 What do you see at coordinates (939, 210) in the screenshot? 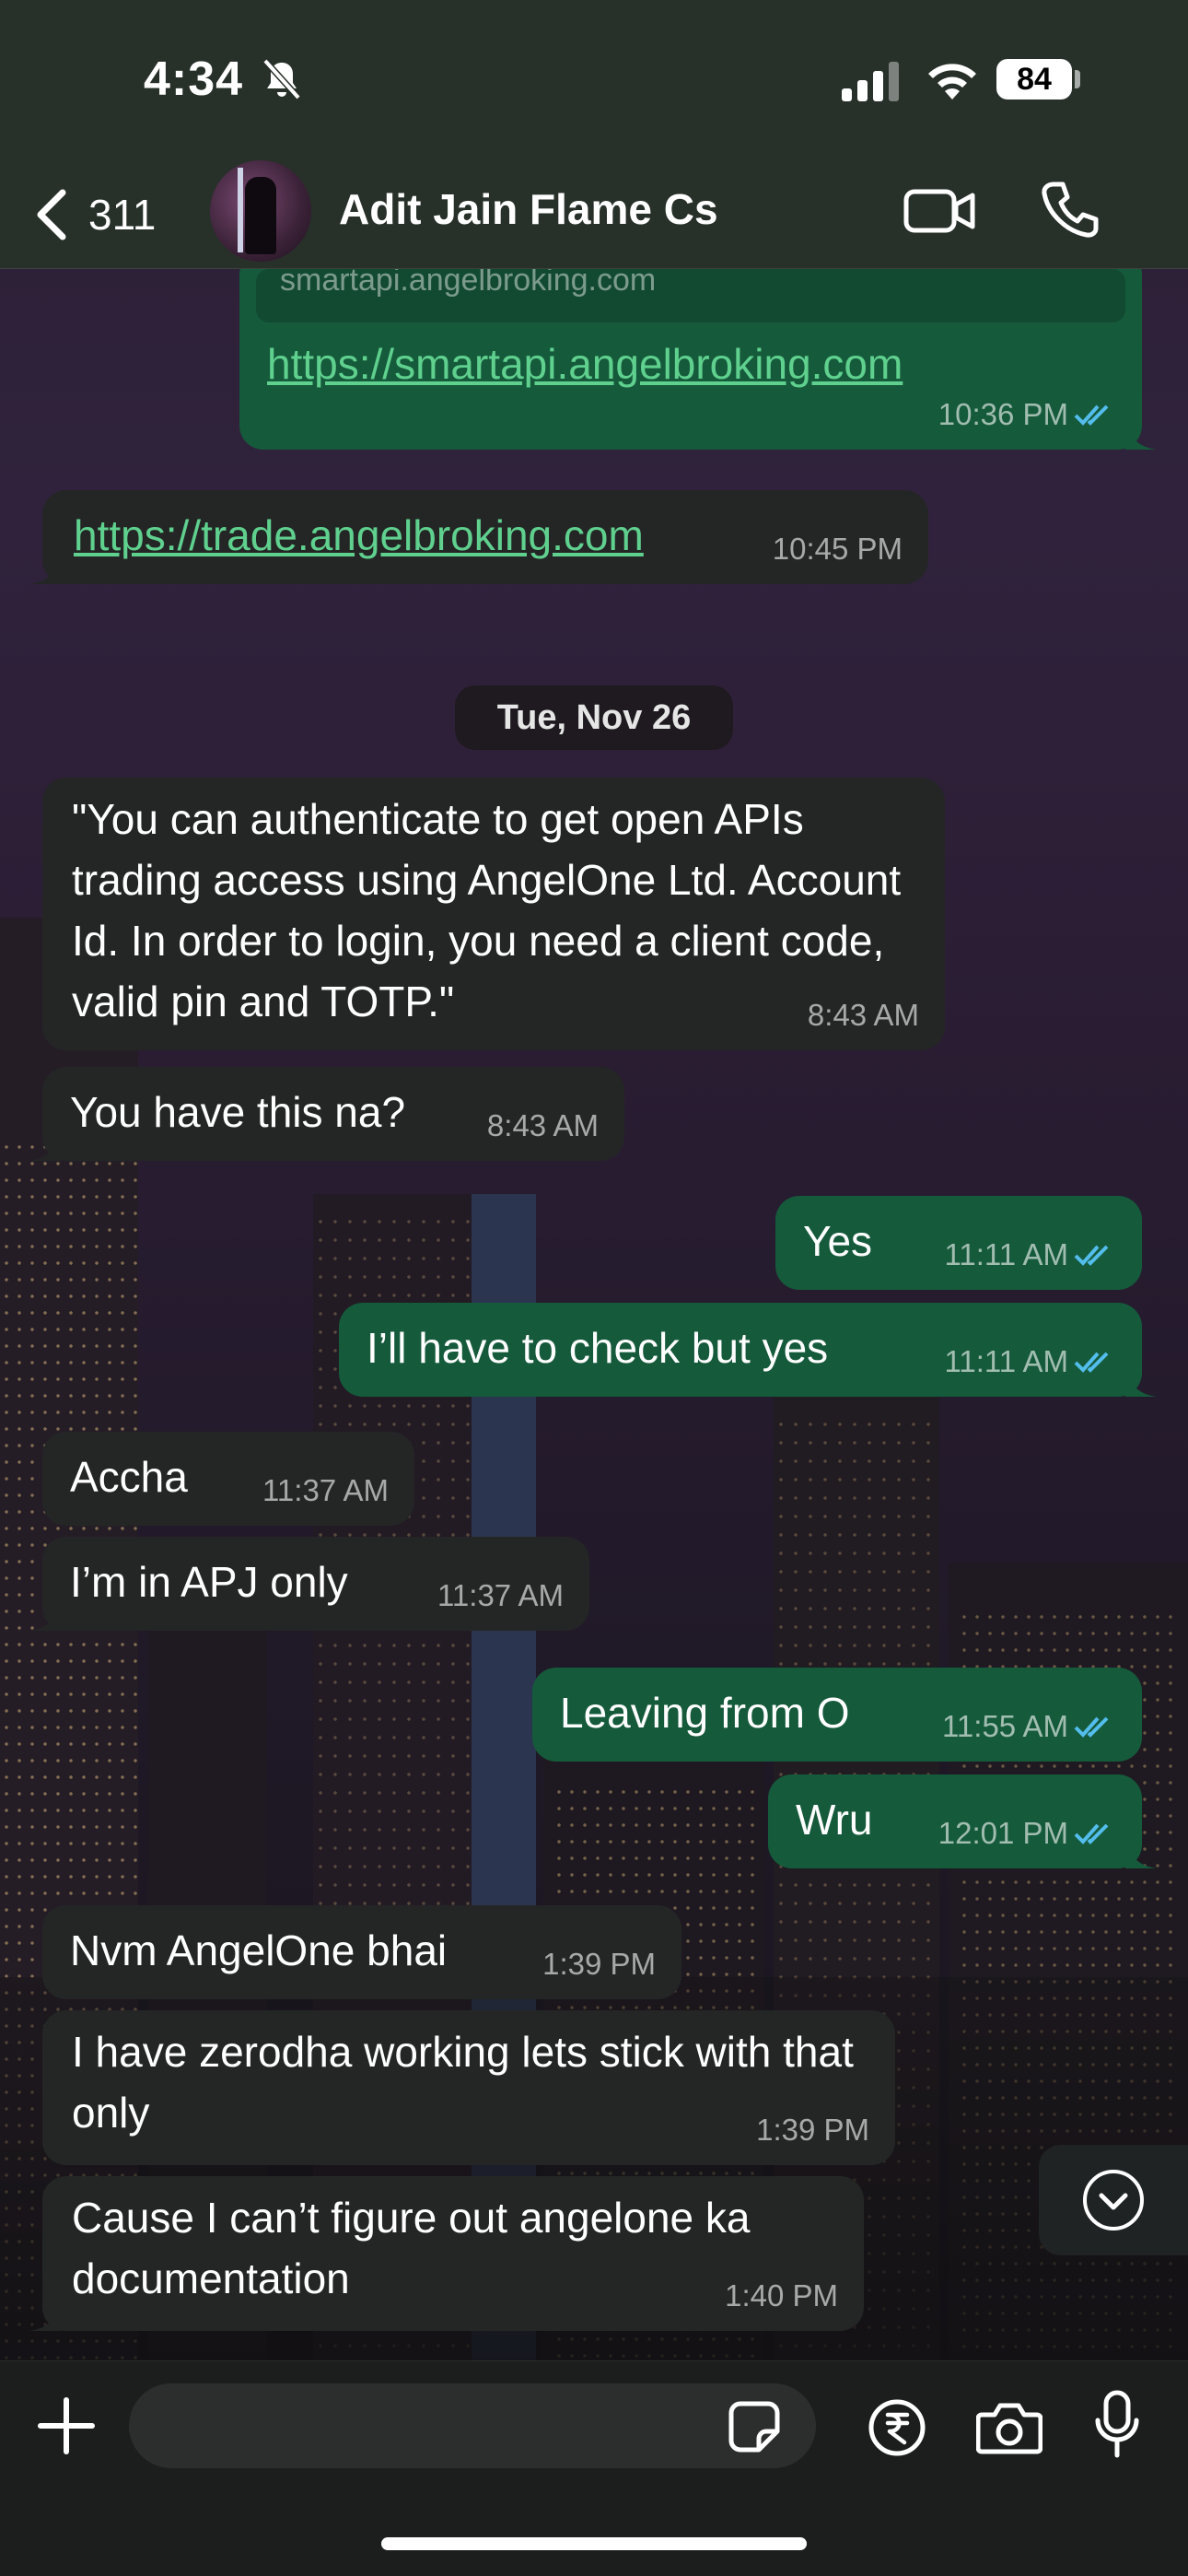
I see `video-call-icon` at bounding box center [939, 210].